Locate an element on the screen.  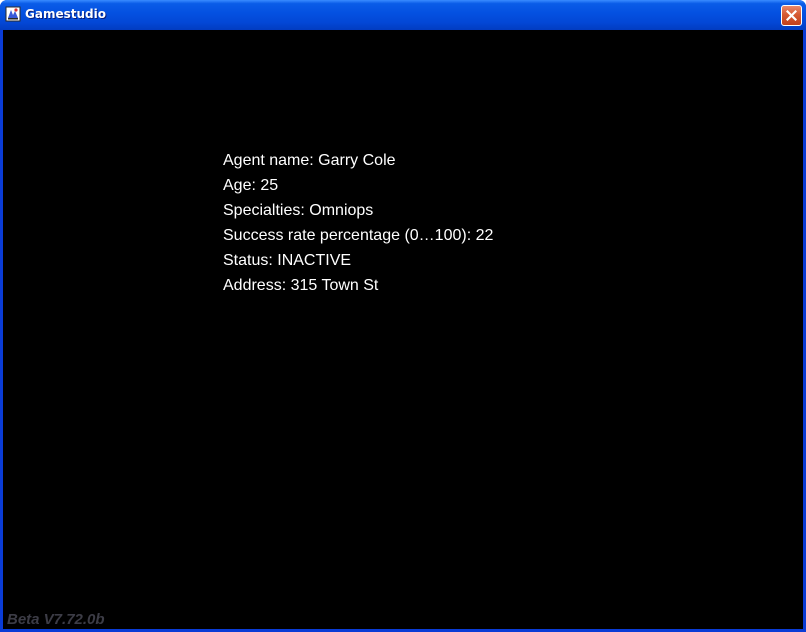
close-icon is located at coordinates (791, 15).